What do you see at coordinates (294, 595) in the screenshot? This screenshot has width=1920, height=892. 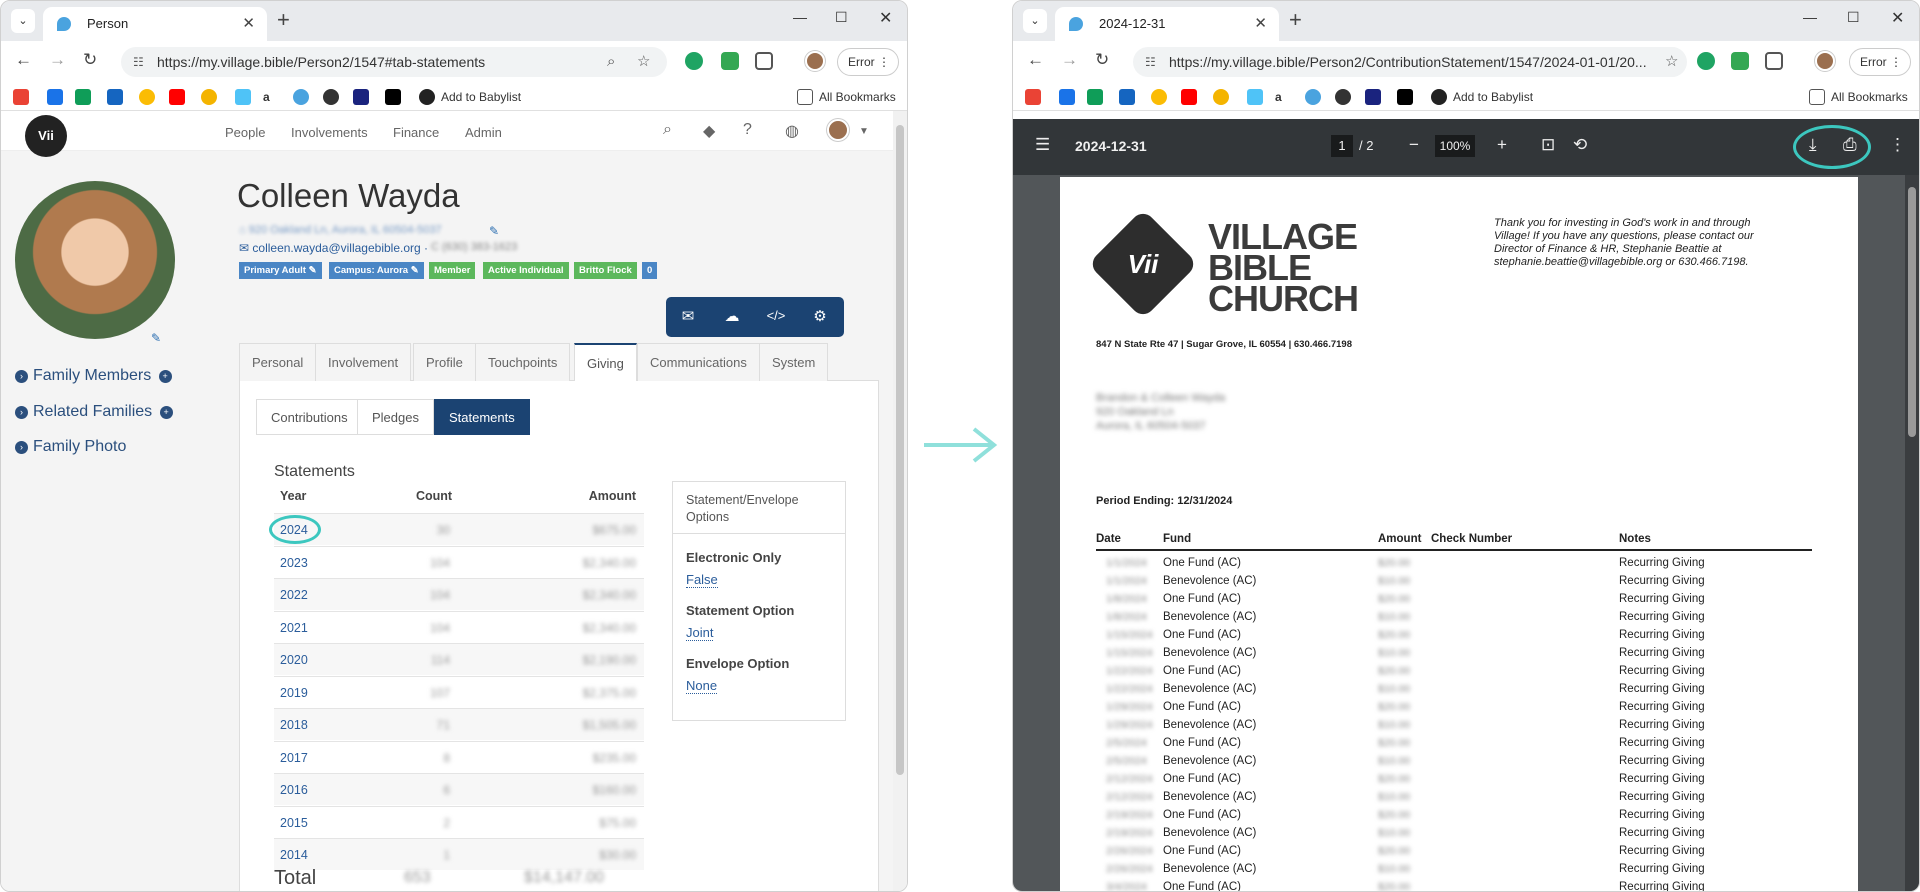 I see `statement-year: 2022` at bounding box center [294, 595].